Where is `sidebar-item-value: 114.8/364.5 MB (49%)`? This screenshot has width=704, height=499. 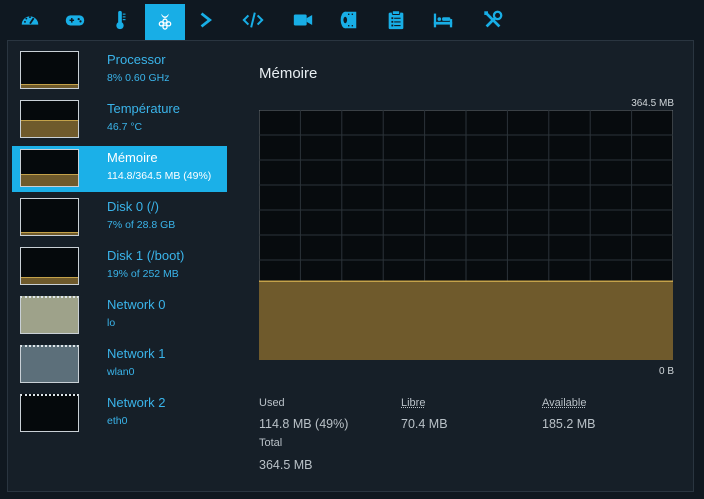
sidebar-item-value: 114.8/364.5 MB (49%) is located at coordinates (159, 176).